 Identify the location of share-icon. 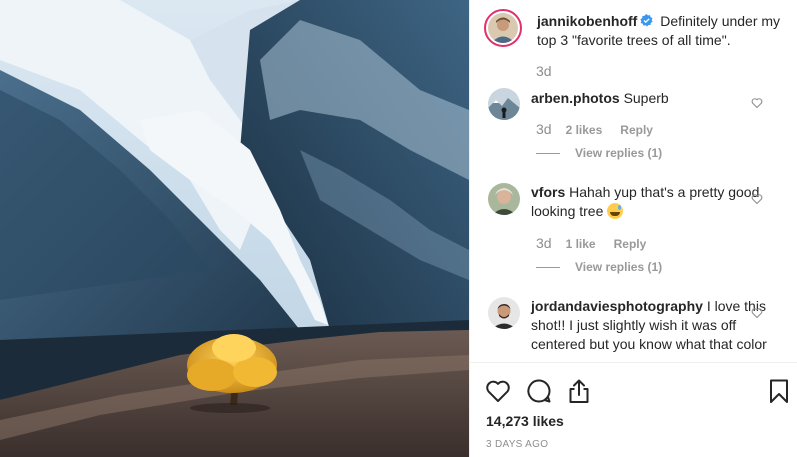
(579, 391).